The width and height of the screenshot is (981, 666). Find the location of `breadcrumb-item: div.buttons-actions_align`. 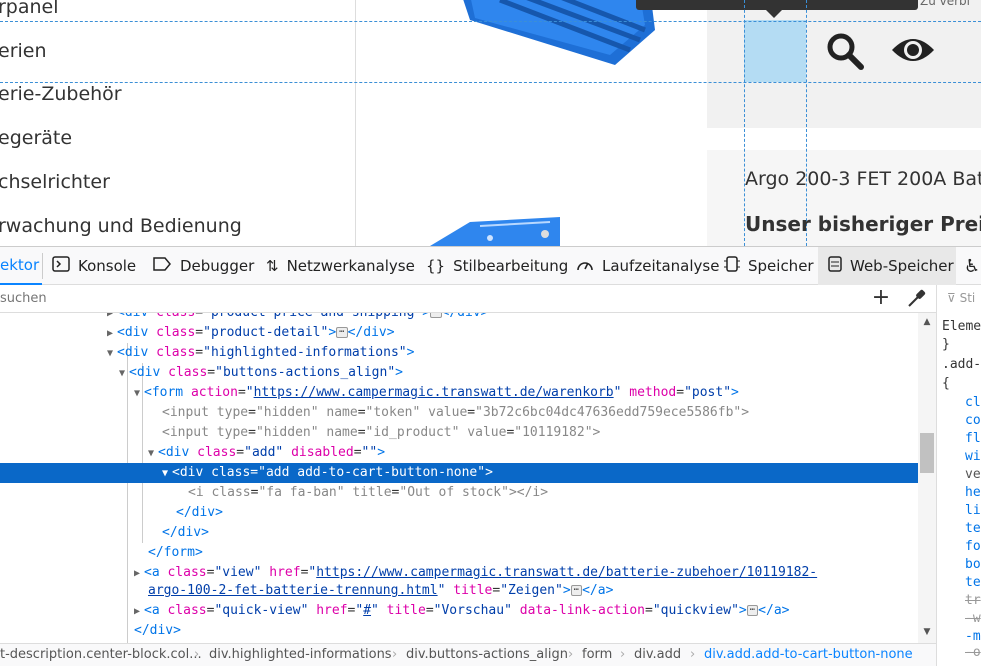

breadcrumb-item: div.buttons-actions_align is located at coordinates (487, 654).